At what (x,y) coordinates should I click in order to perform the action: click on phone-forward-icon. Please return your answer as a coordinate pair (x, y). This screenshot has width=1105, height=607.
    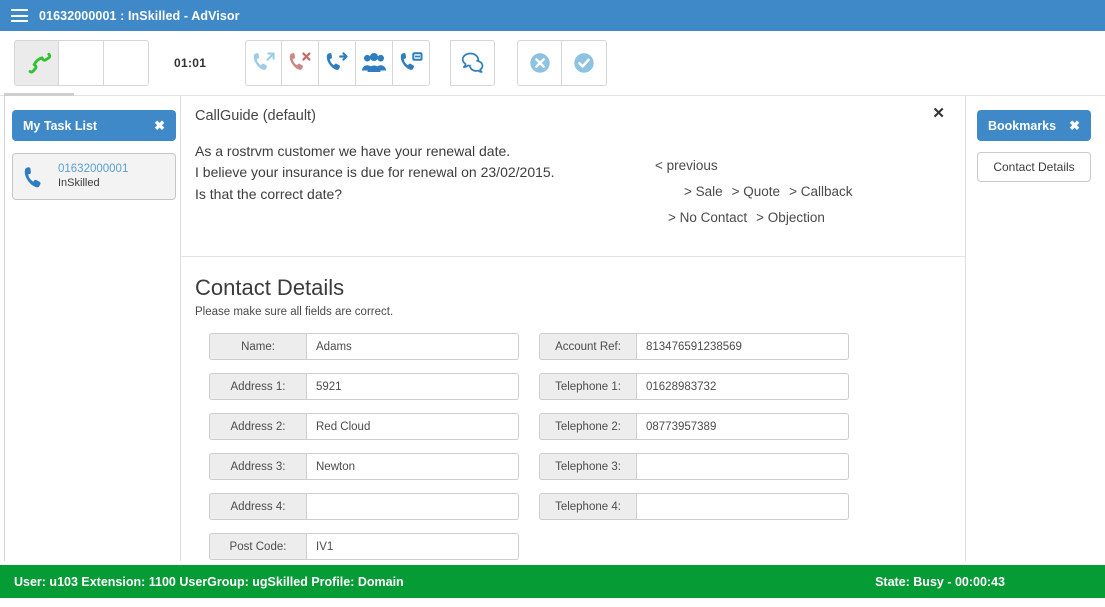
    Looking at the image, I should click on (337, 61).